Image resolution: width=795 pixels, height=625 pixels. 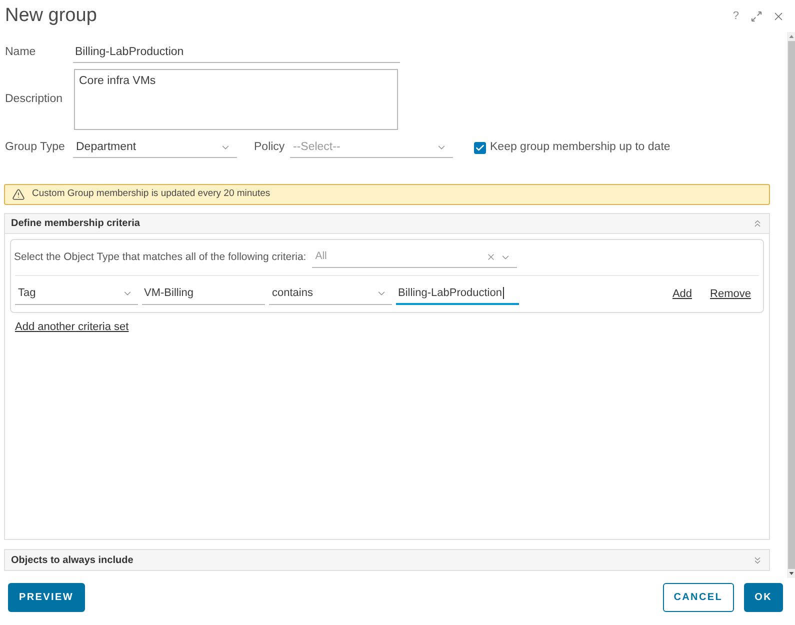 I want to click on dialog-title: New group, so click(x=51, y=16).